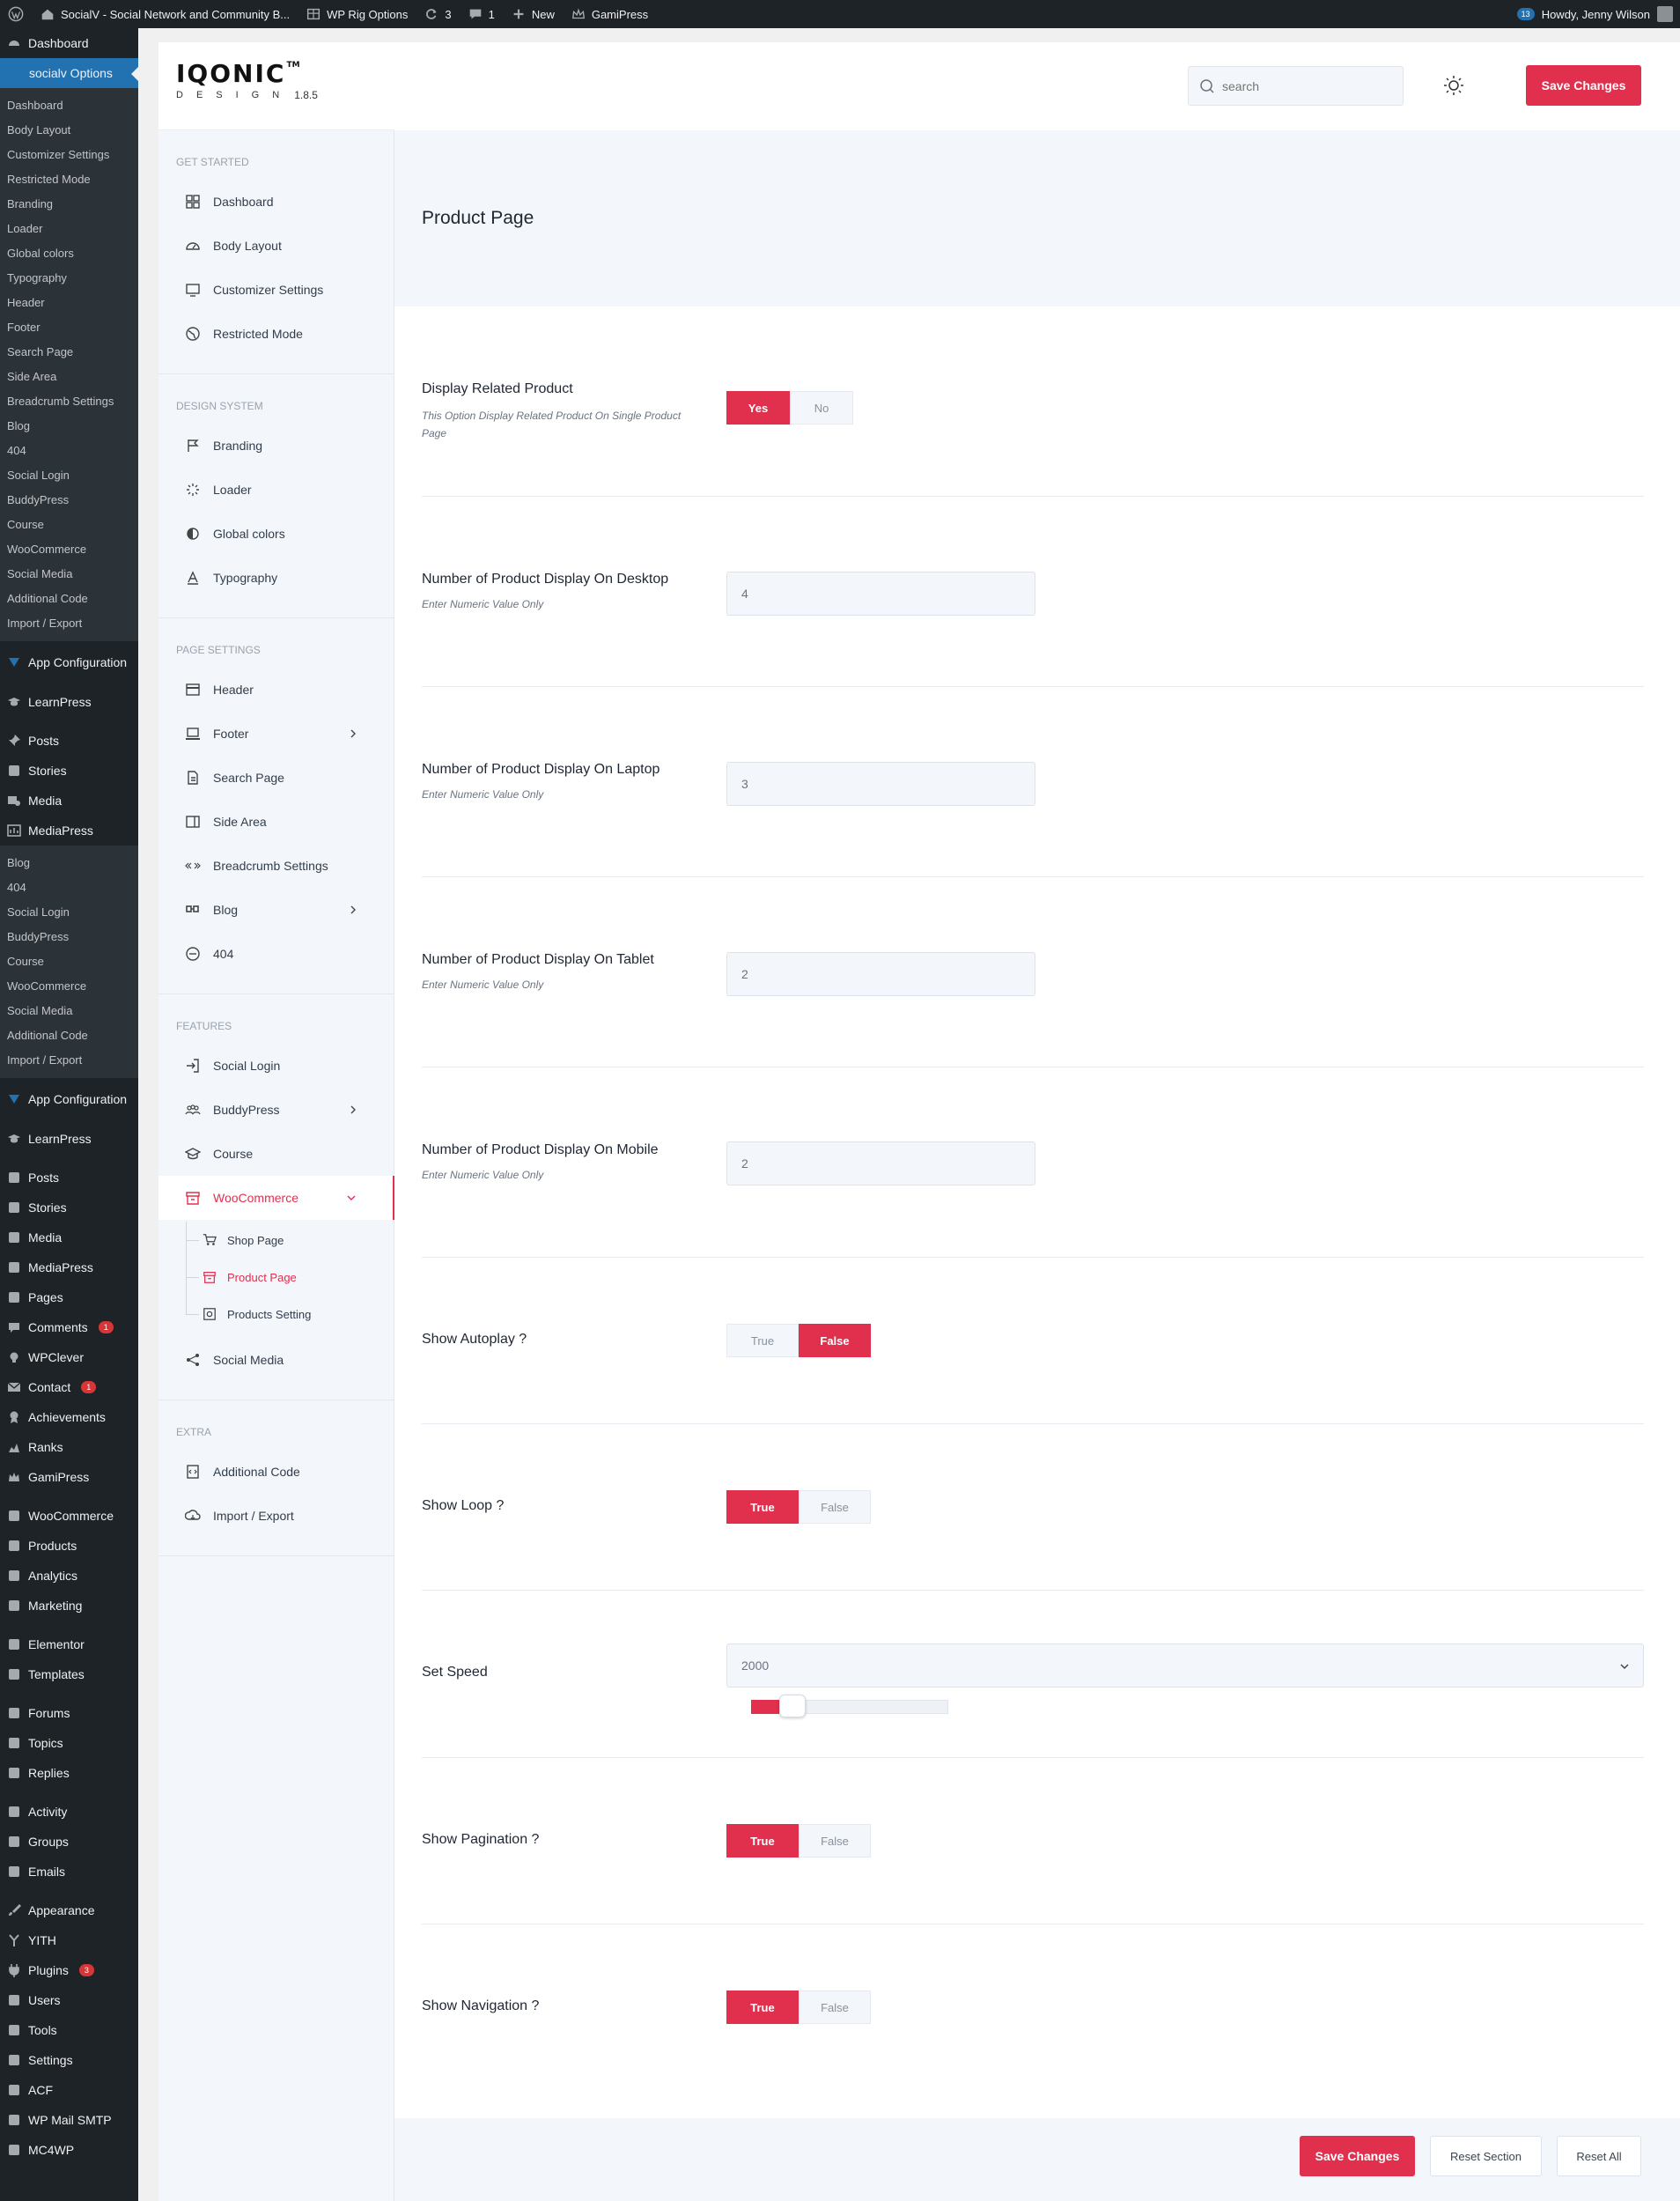 The width and height of the screenshot is (1680, 2201). Describe the element at coordinates (69, 961) in the screenshot. I see `submenu-item-course: Course` at that location.